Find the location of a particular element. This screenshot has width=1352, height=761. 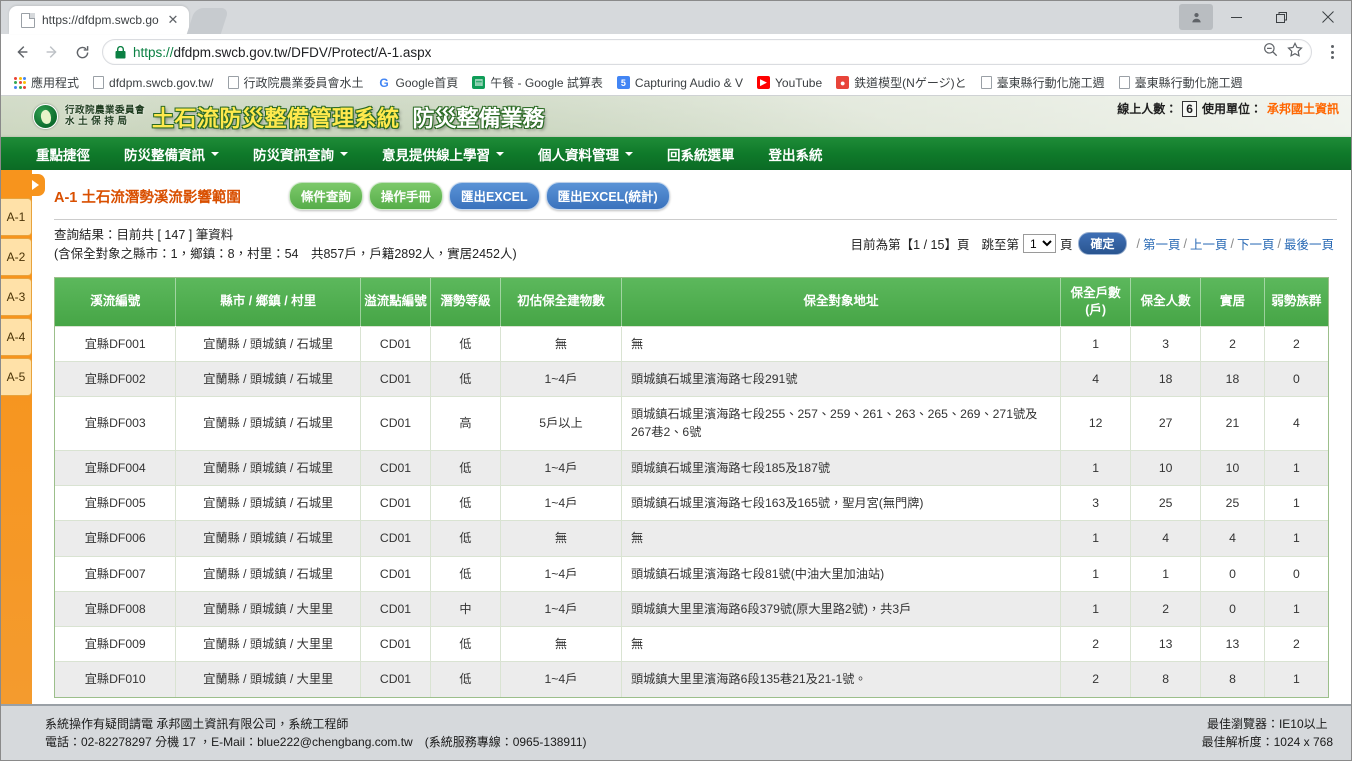

table-row: 宜縣DF001 宜蘭縣 / 頭城鎮 / 石城里 CD01 低無無 1 3 2 2 is located at coordinates (691, 343).